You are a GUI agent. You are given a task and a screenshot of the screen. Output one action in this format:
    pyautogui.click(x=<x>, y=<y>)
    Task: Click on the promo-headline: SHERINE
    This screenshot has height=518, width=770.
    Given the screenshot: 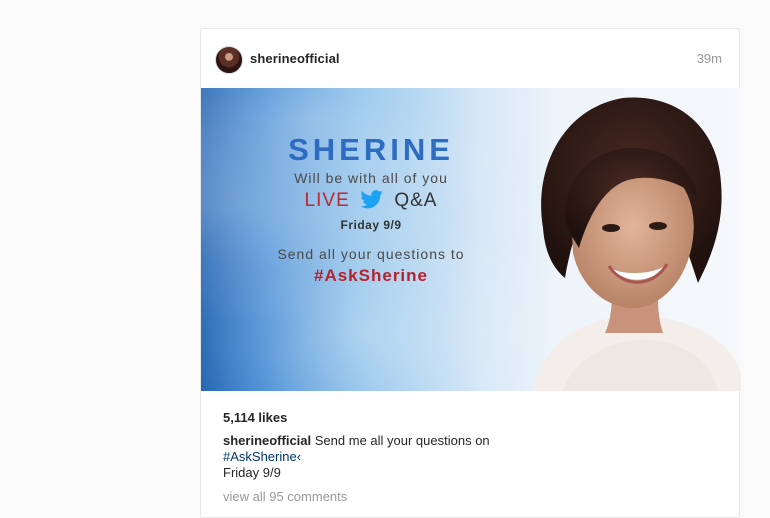 What is the action you would take?
    pyautogui.click(x=371, y=149)
    